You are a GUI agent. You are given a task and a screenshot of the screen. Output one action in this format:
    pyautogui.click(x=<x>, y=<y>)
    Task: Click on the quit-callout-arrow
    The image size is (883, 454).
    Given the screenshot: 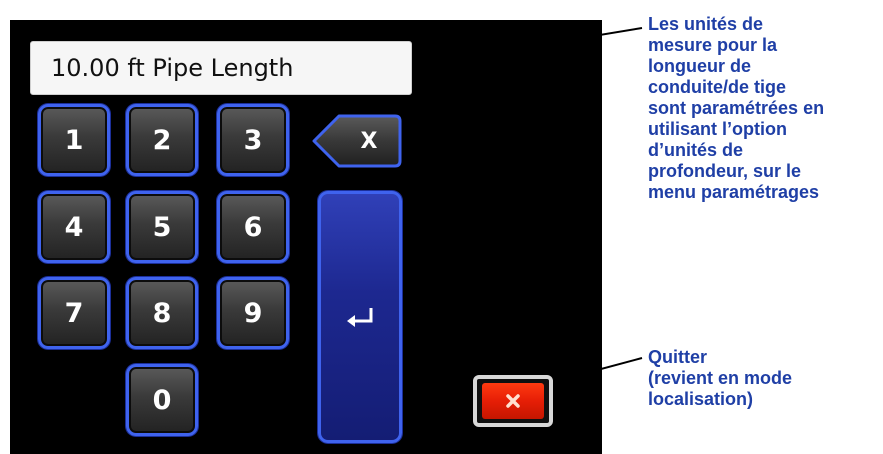 What is the action you would take?
    pyautogui.click(x=601, y=369)
    